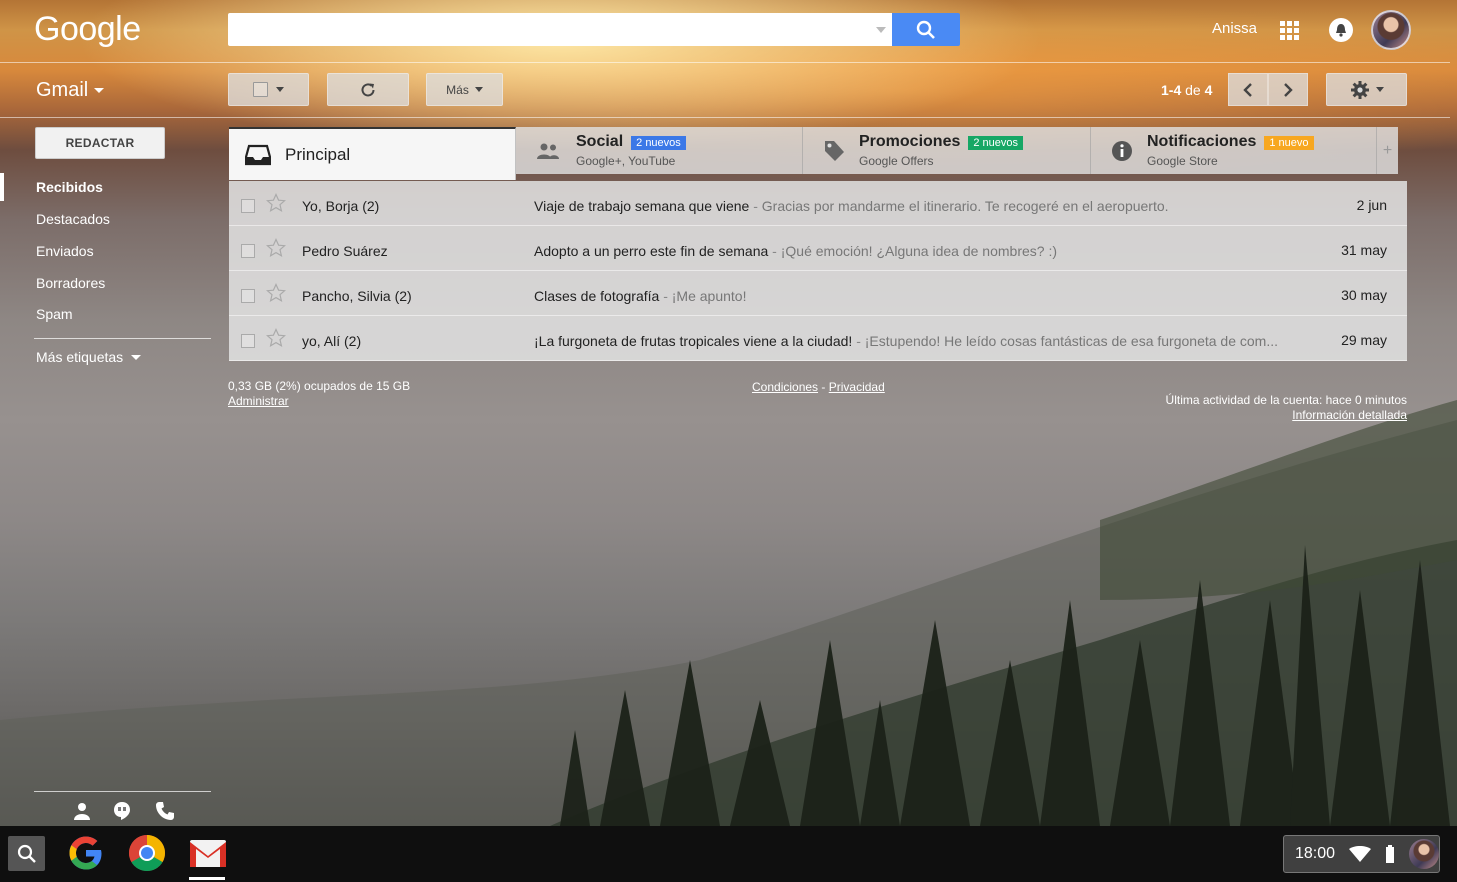  Describe the element at coordinates (1359, 89) in the screenshot. I see `gear-icon` at that location.